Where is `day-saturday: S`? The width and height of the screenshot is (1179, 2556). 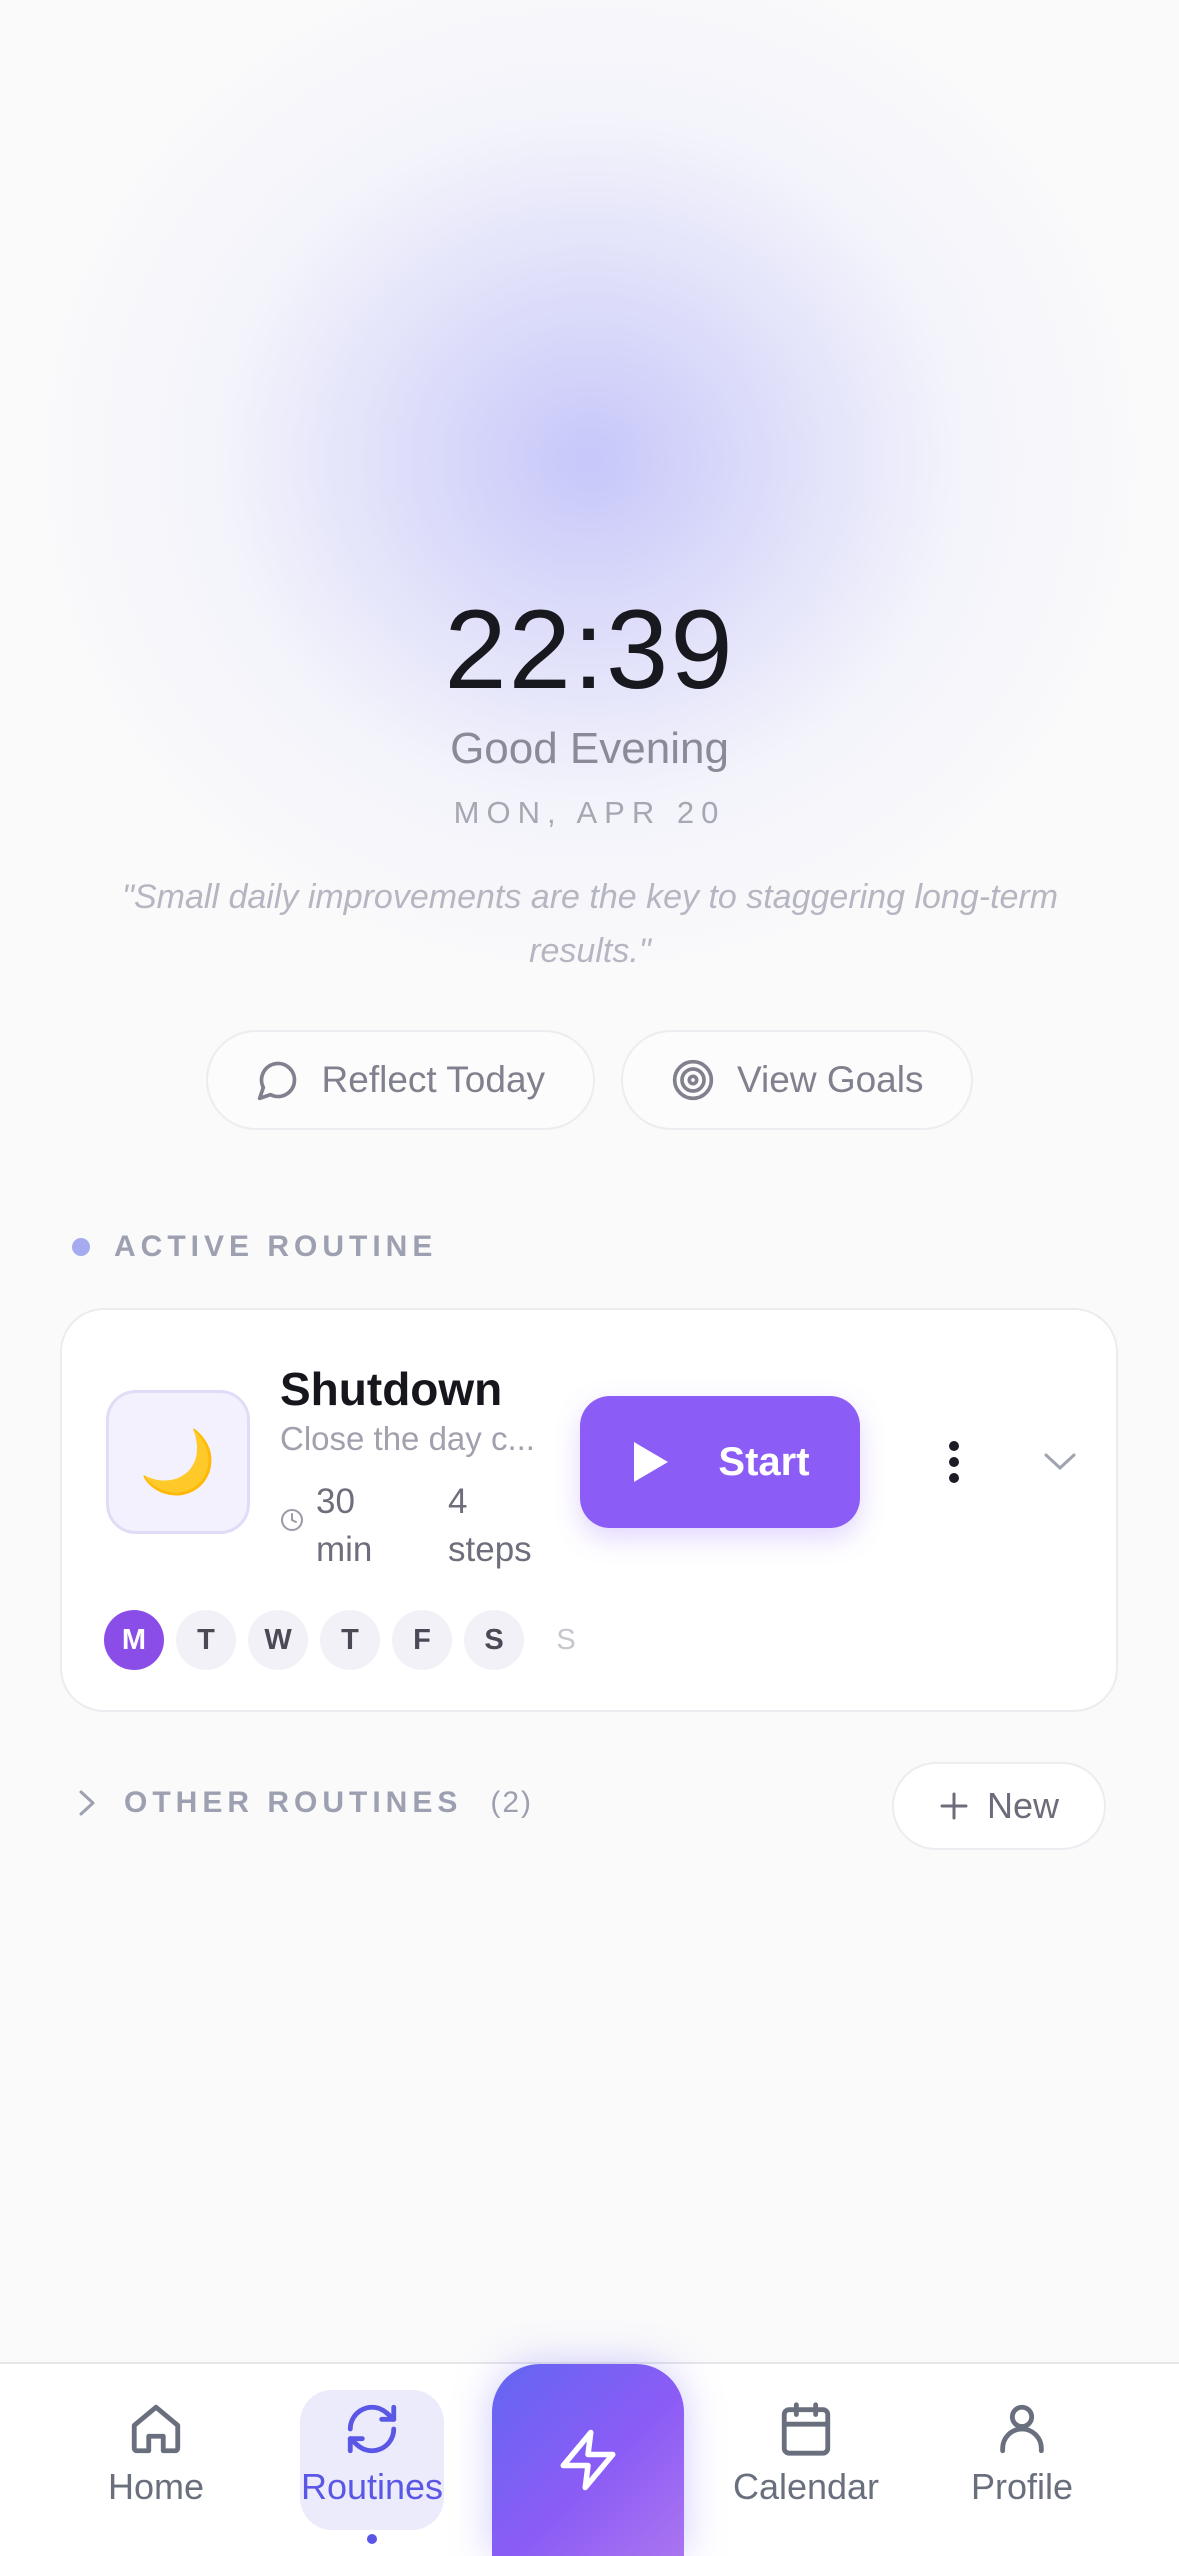
day-saturday: S is located at coordinates (494, 1640).